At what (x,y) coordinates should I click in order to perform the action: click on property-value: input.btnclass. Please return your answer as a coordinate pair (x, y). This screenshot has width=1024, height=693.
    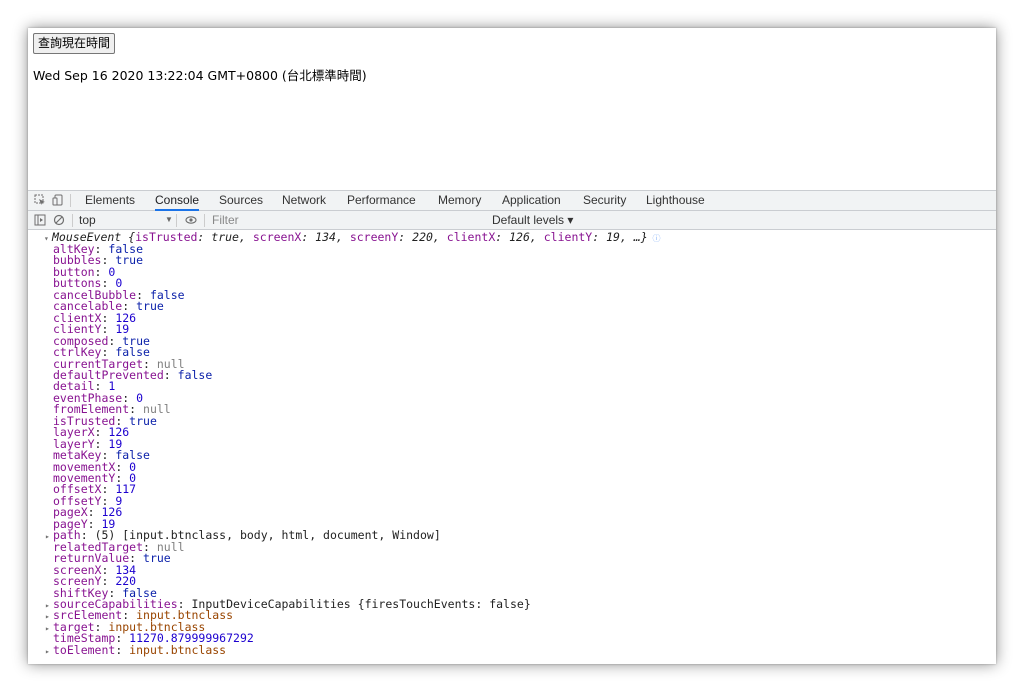
    Looking at the image, I should click on (178, 649).